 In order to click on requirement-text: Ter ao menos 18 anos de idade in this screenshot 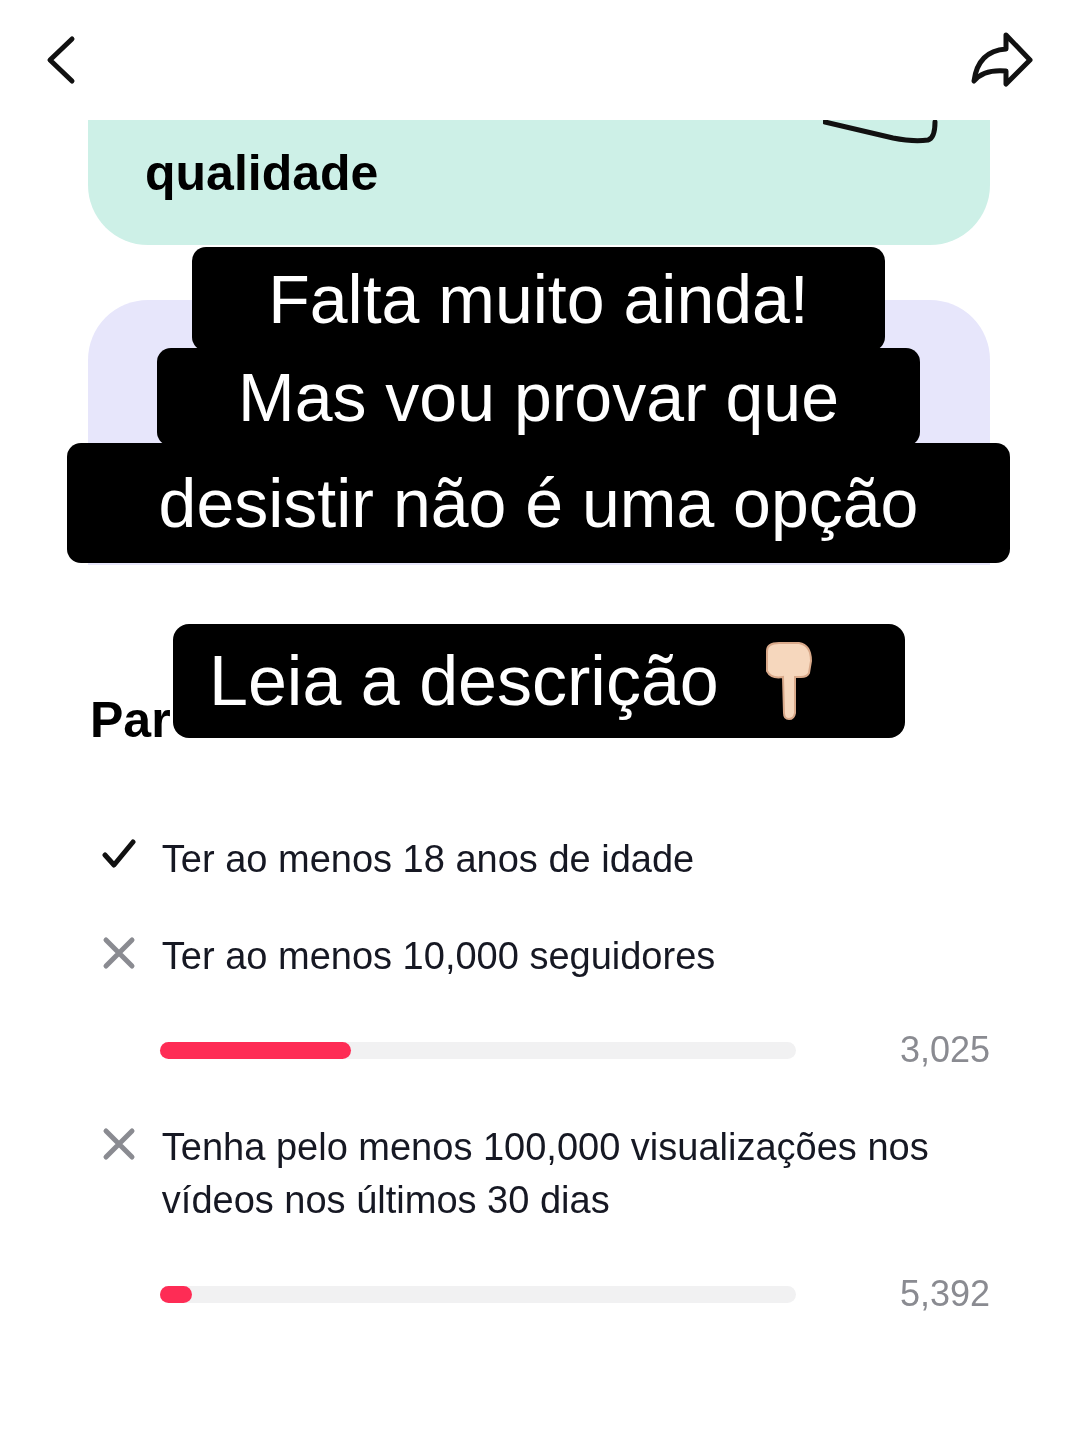, I will do `click(428, 859)`.